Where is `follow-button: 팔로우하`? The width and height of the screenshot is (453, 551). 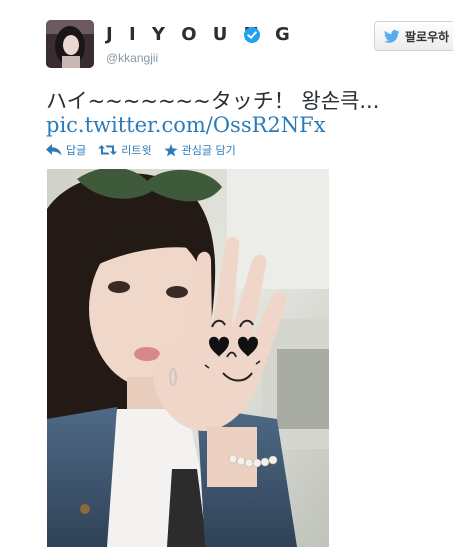
follow-button: 팔로우하 is located at coordinates (413, 36).